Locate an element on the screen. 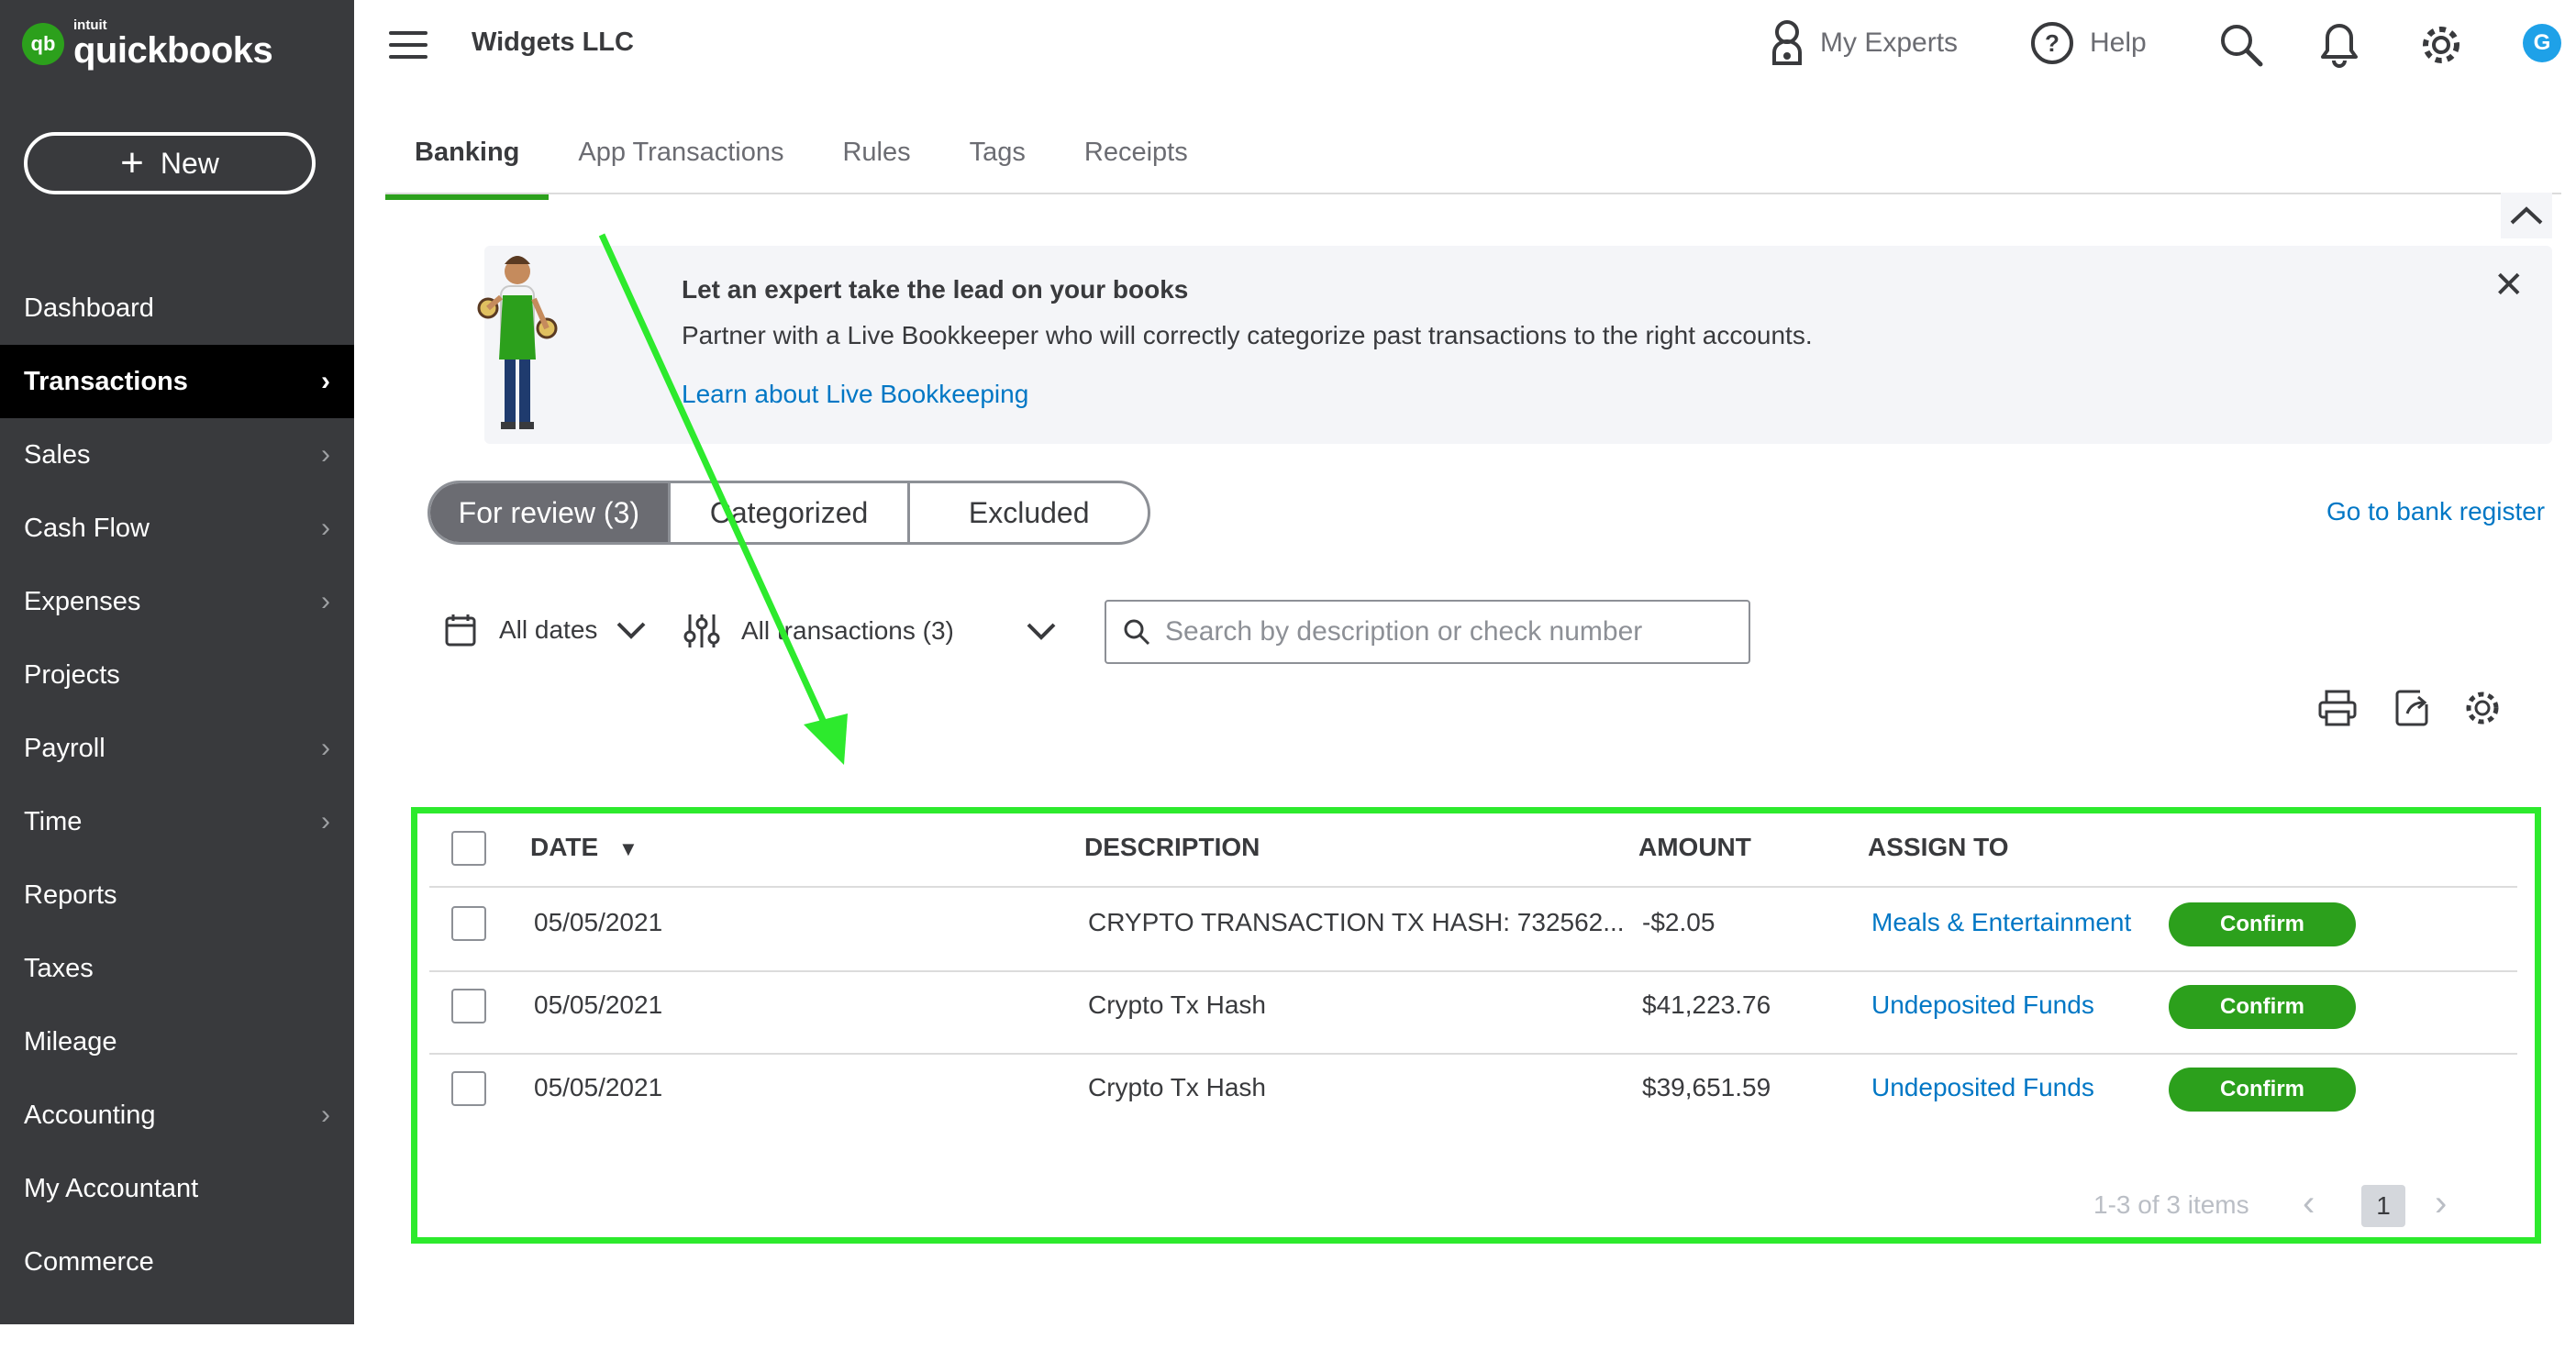  sidebar-item-time: Time › is located at coordinates (177, 821).